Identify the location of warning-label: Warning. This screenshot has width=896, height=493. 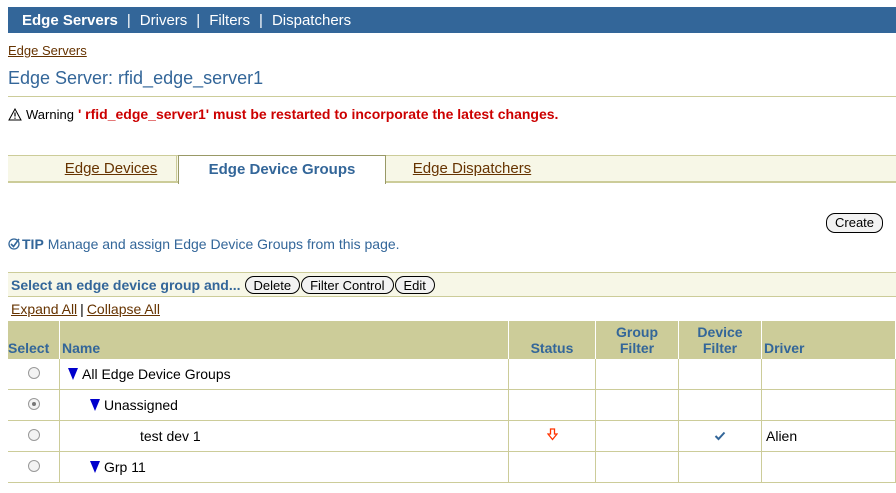
(50, 114).